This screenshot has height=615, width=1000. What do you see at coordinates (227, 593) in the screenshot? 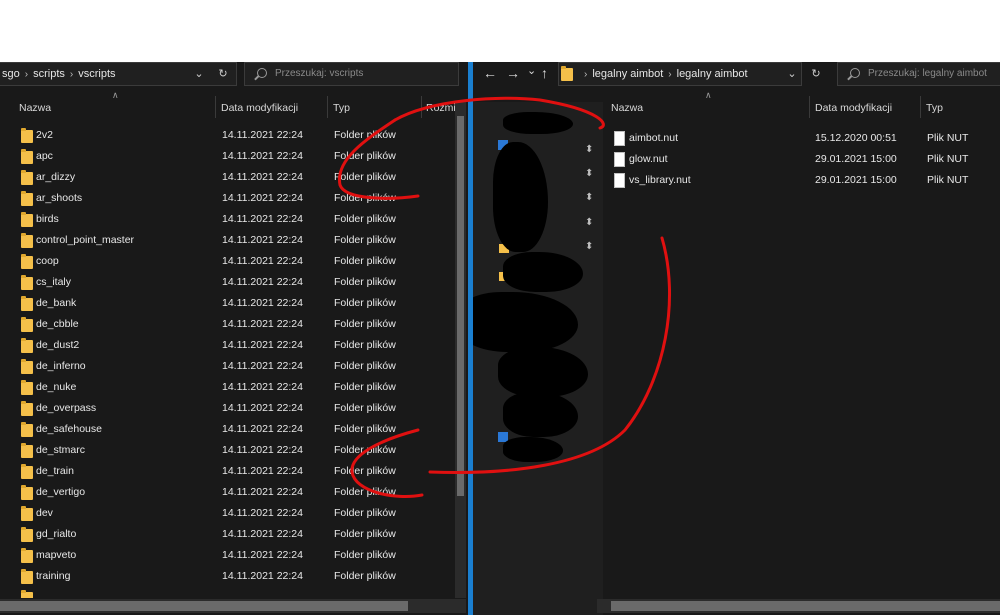
I see `table-row` at bounding box center [227, 593].